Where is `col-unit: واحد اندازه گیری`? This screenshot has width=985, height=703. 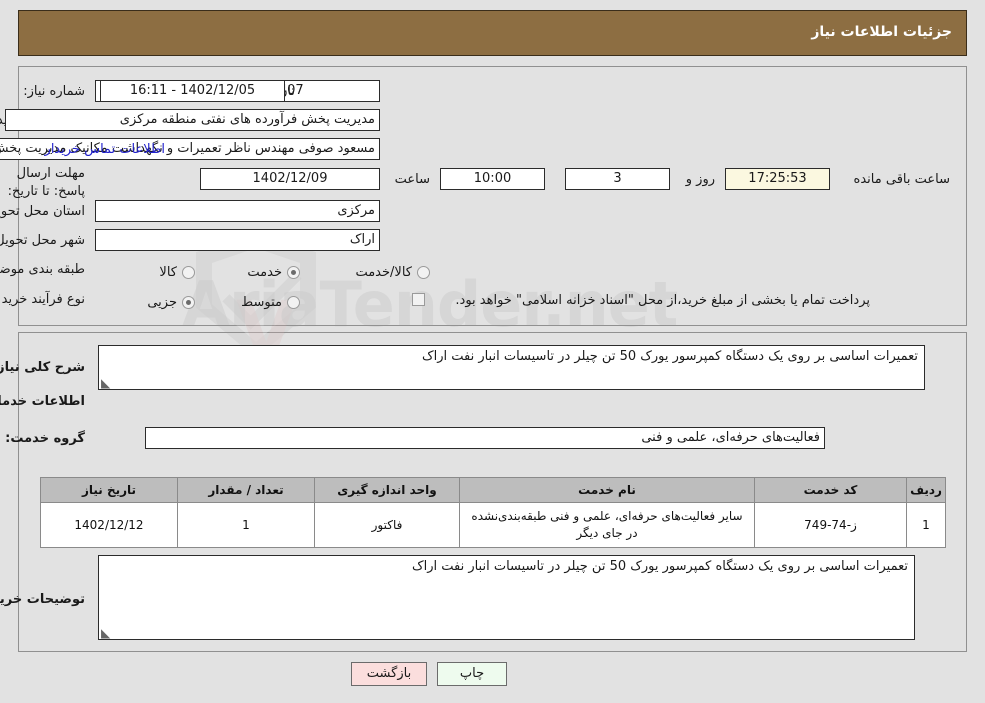
col-unit: واحد اندازه گیری is located at coordinates (387, 490).